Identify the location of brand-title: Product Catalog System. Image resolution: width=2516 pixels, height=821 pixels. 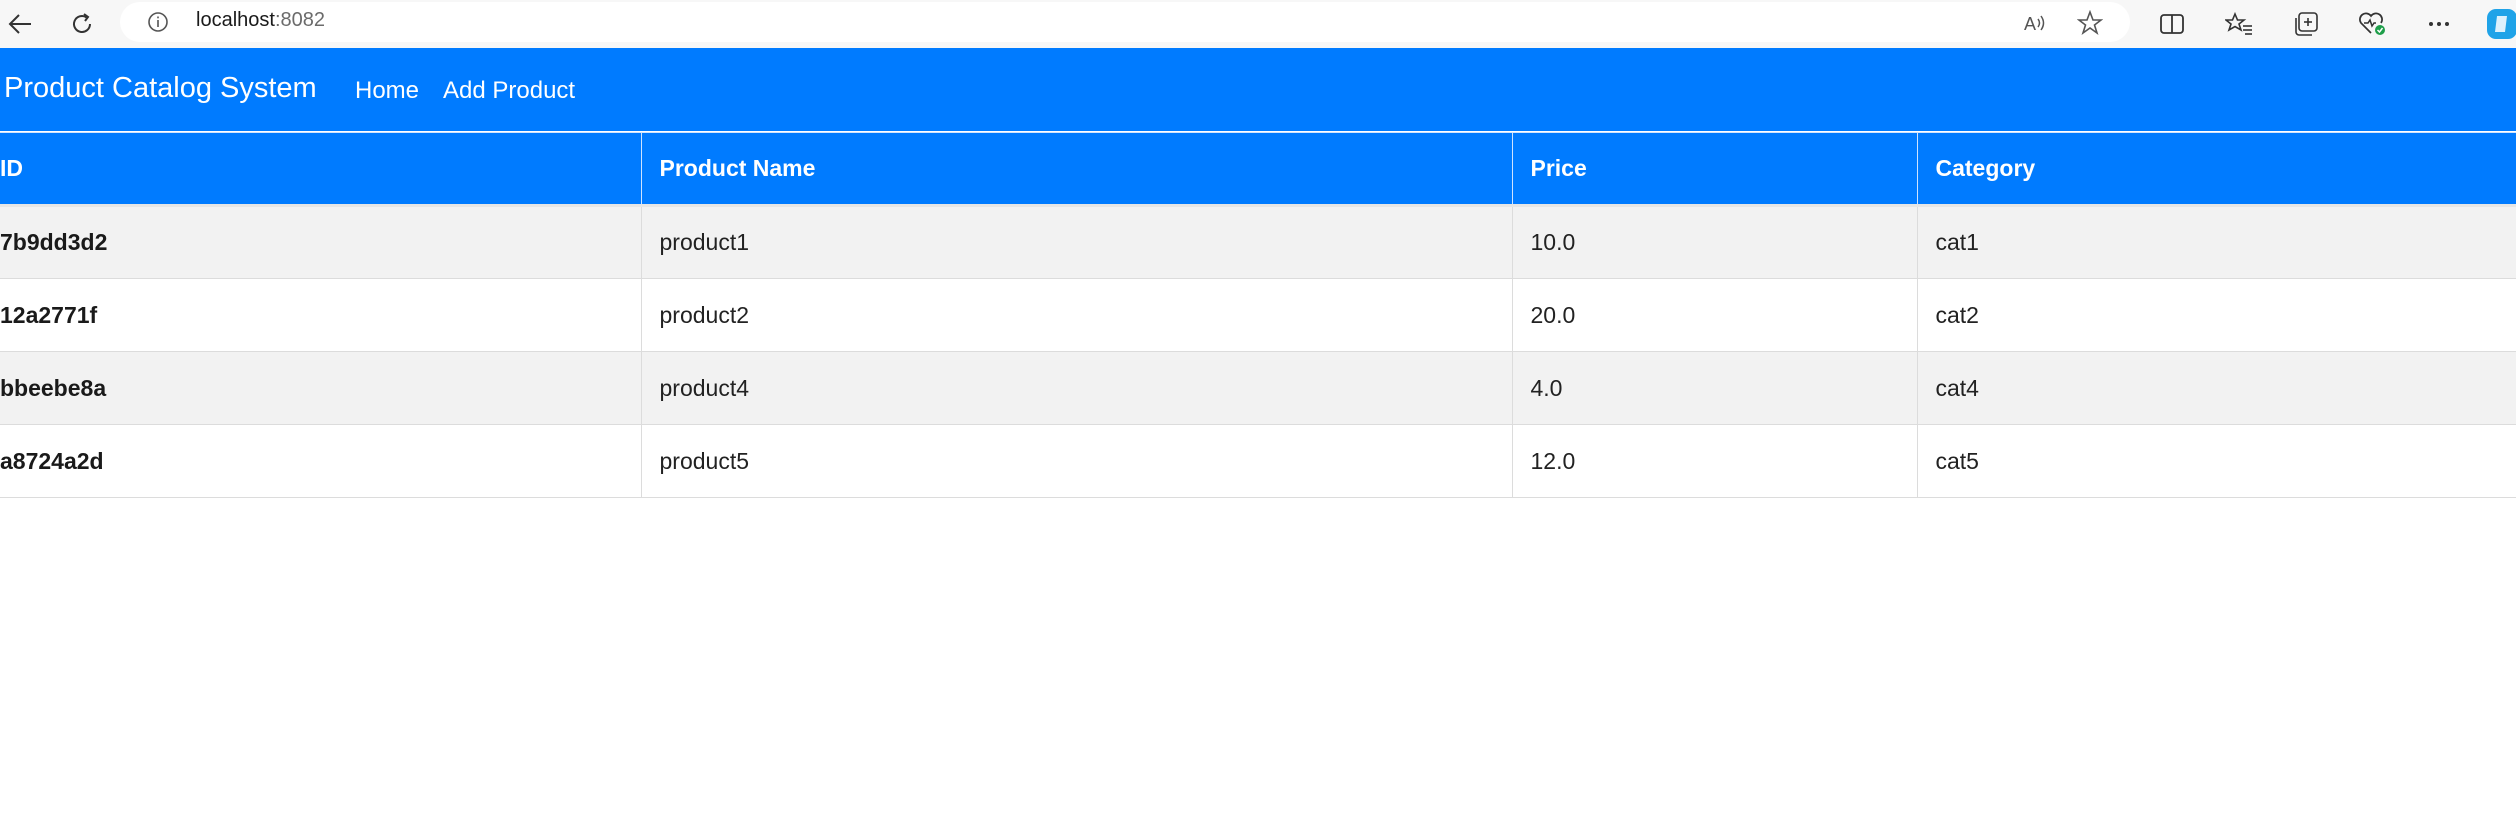
(160, 88).